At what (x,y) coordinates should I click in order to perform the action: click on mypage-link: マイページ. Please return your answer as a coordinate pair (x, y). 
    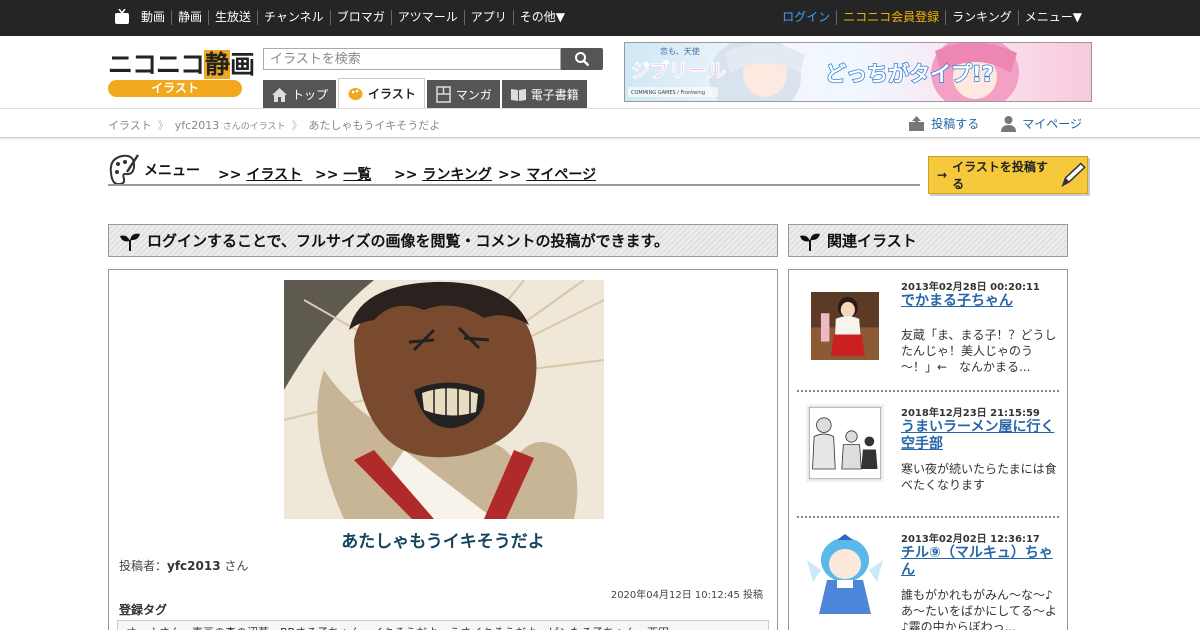
    Looking at the image, I should click on (1041, 123).